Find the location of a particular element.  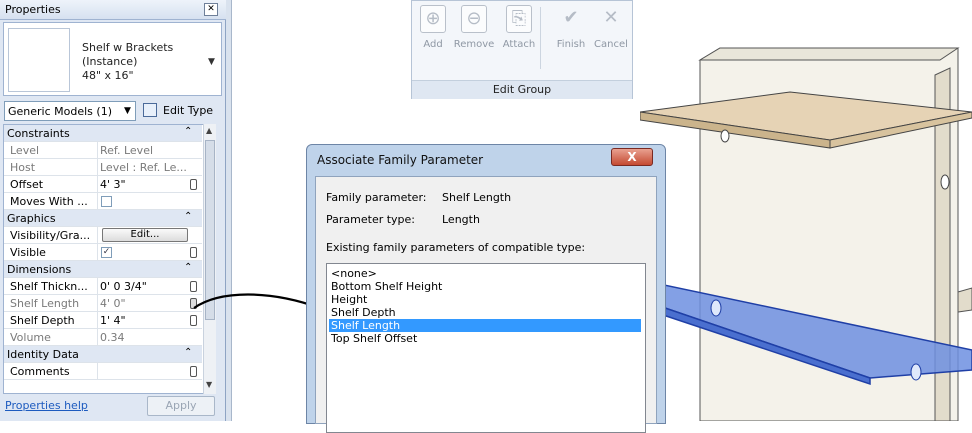

panel-separator is located at coordinates (540, 38).